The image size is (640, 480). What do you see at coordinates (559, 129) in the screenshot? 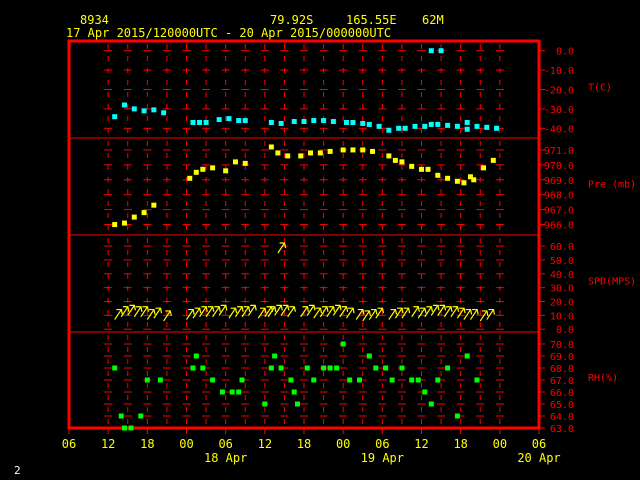
I see `y-tick-label: -40.0` at bounding box center [559, 129].